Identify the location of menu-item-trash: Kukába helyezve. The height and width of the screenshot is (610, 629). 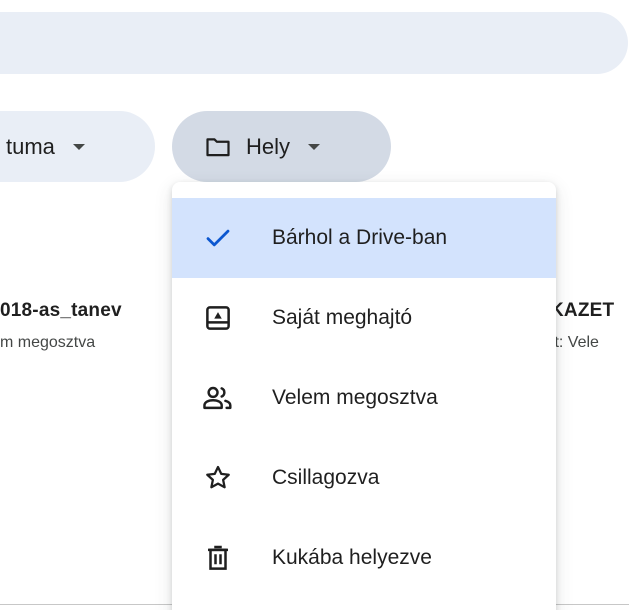
(364, 558).